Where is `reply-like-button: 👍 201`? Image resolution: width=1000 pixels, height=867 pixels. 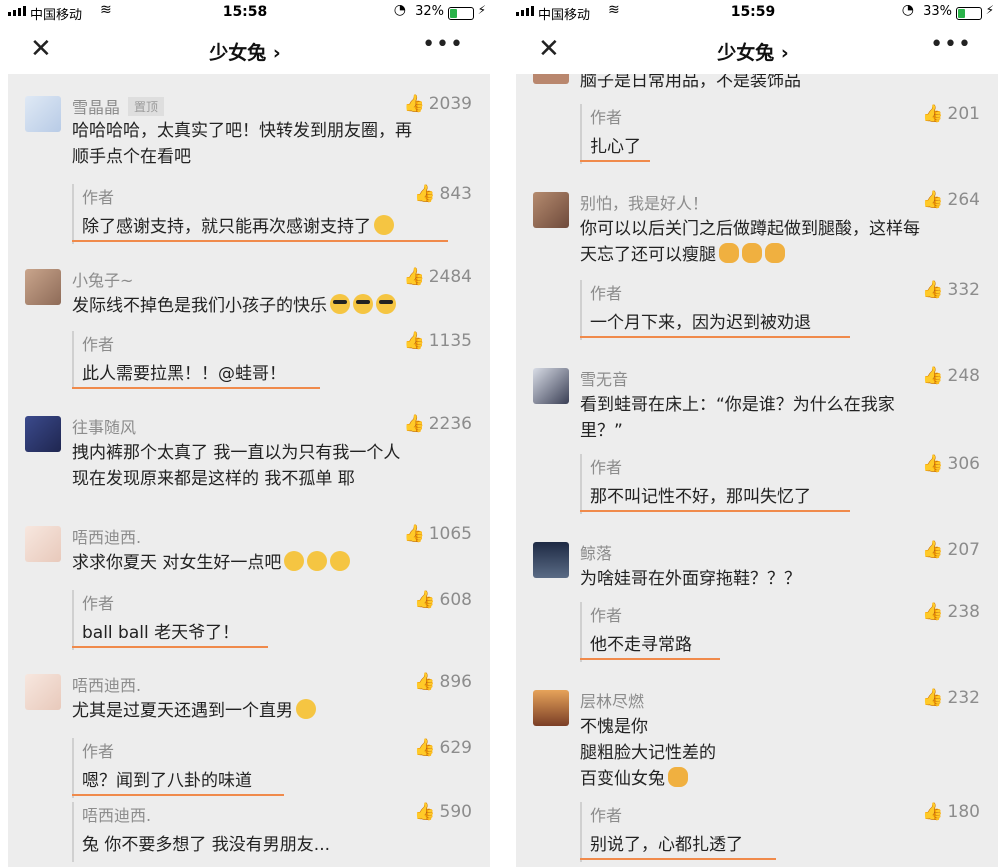 reply-like-button: 👍 201 is located at coordinates (951, 114).